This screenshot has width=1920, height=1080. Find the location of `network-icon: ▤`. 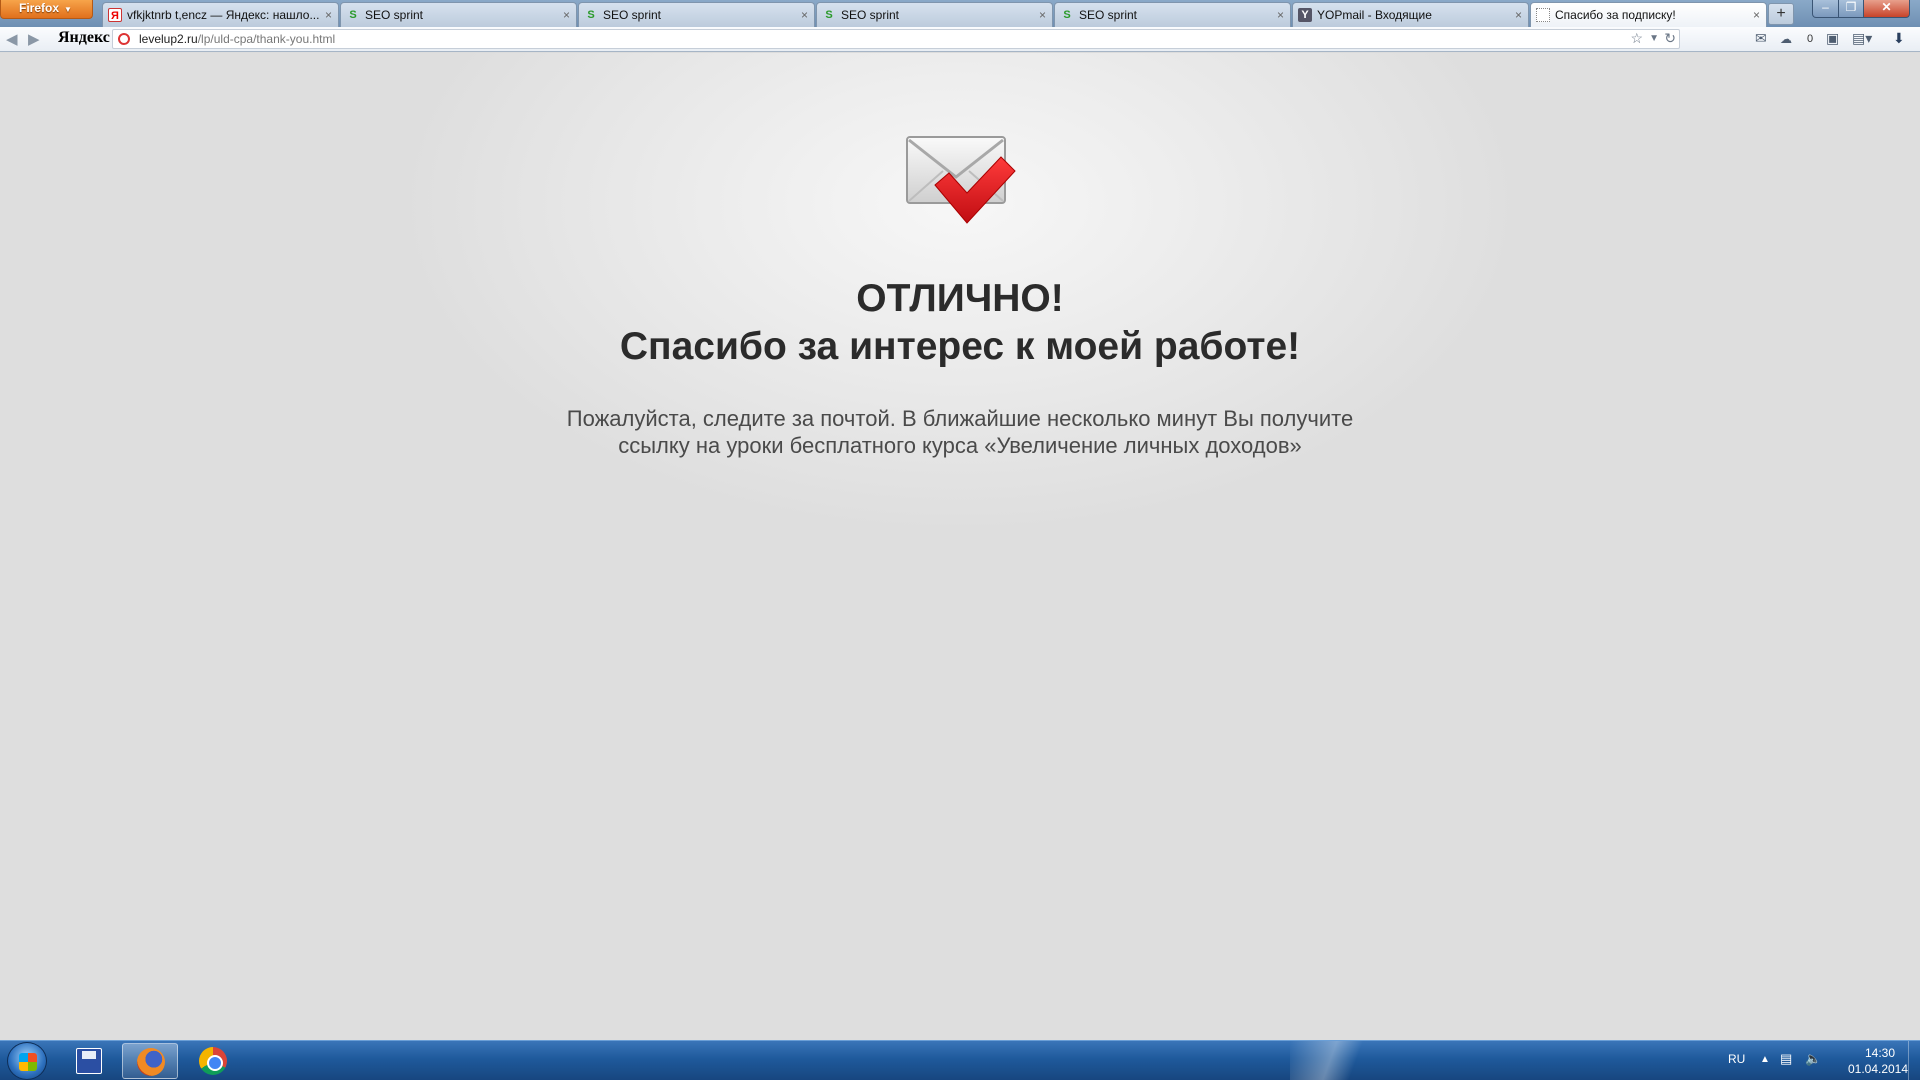

network-icon: ▤ is located at coordinates (1786, 1059).